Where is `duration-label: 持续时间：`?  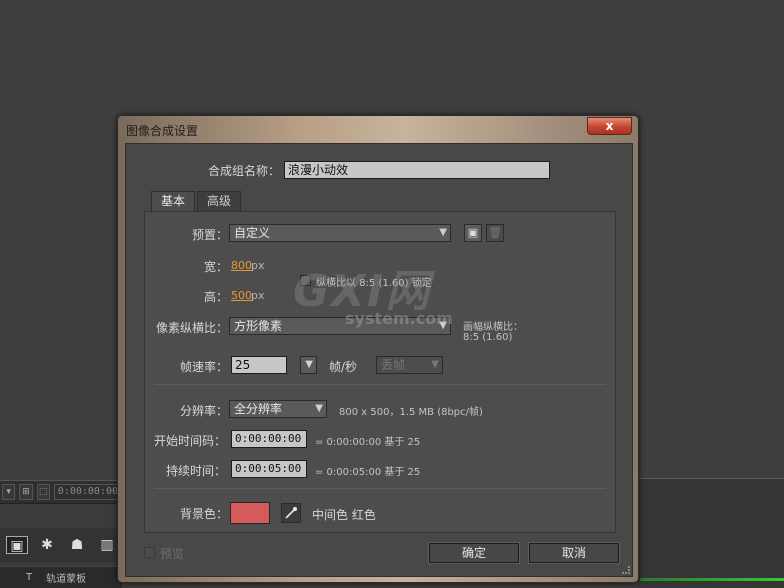
duration-label: 持续时间： is located at coordinates (196, 471).